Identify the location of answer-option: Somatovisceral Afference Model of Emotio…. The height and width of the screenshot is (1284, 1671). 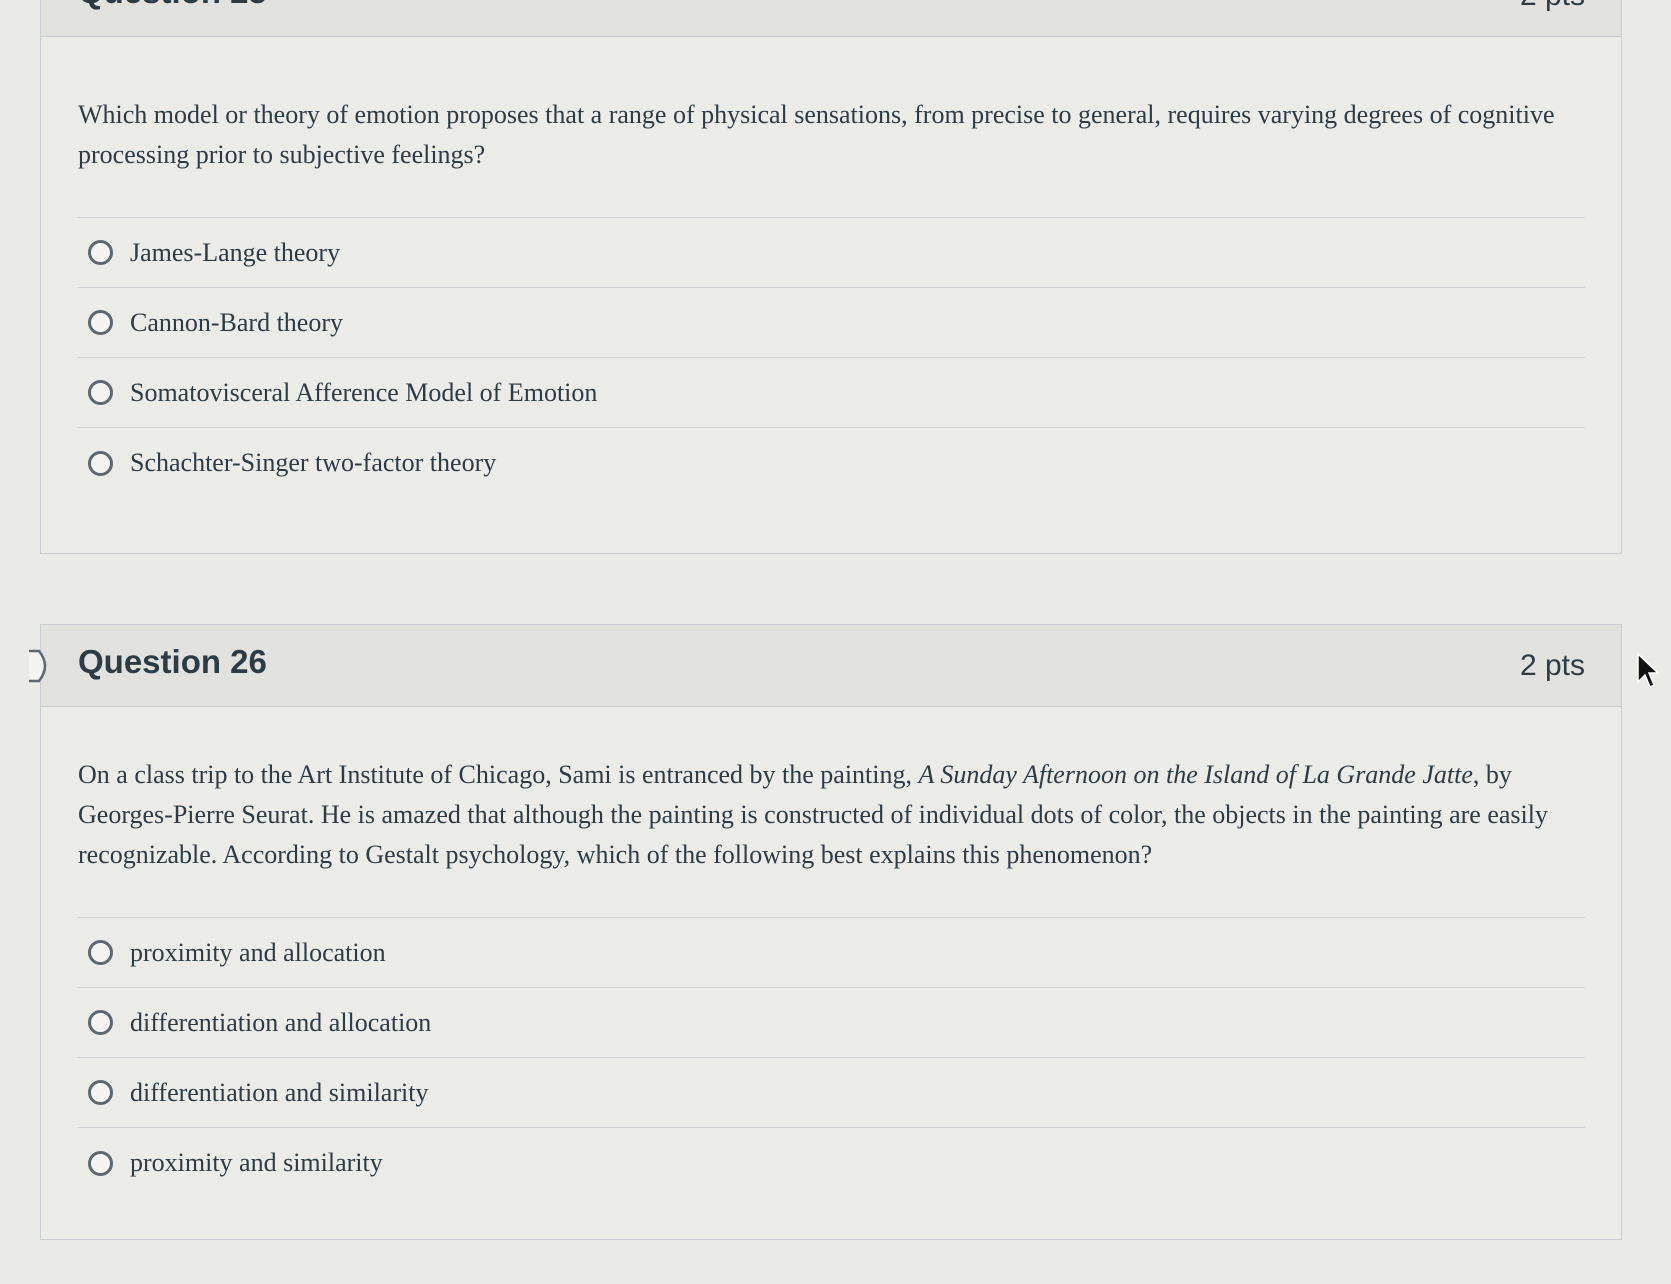
(831, 393).